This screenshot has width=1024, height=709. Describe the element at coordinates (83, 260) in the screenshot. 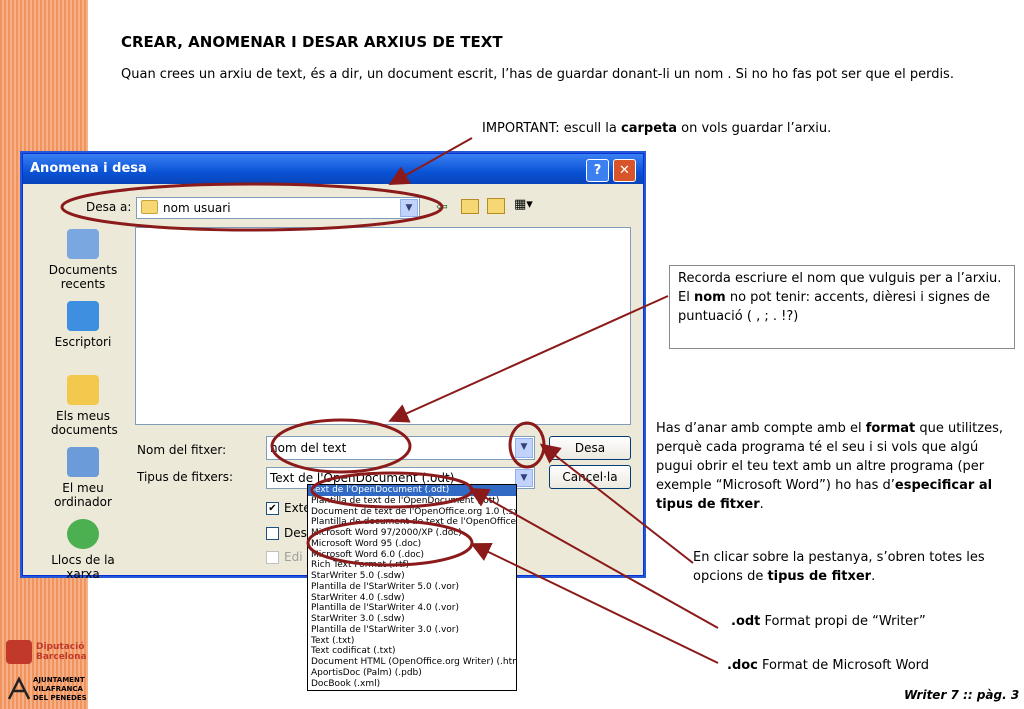

I see `place-recent: Documents recents` at that location.